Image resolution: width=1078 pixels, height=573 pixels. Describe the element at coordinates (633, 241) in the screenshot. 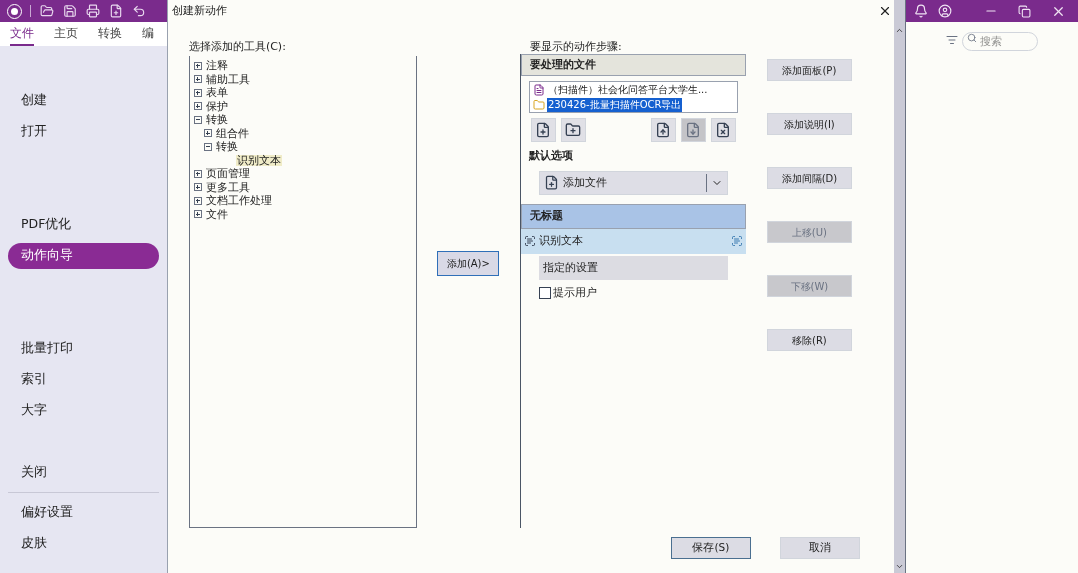

I see `action-step: 识别文本` at that location.